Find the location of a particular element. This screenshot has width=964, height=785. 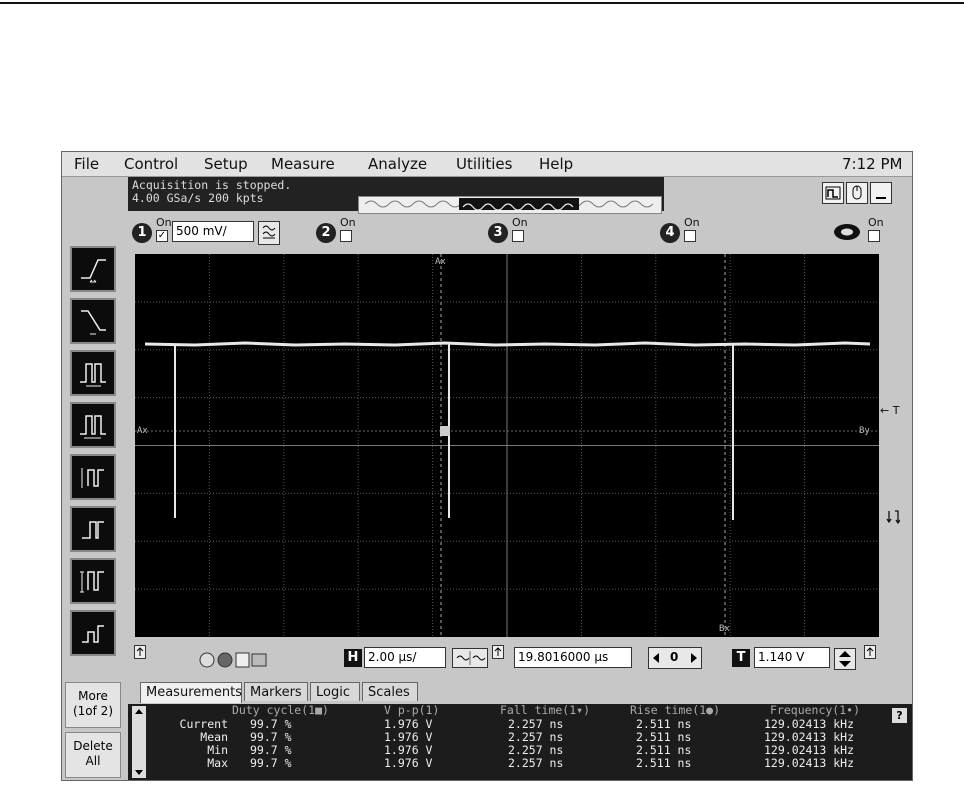

left-marker-arrow-icon is located at coordinates (140, 651).